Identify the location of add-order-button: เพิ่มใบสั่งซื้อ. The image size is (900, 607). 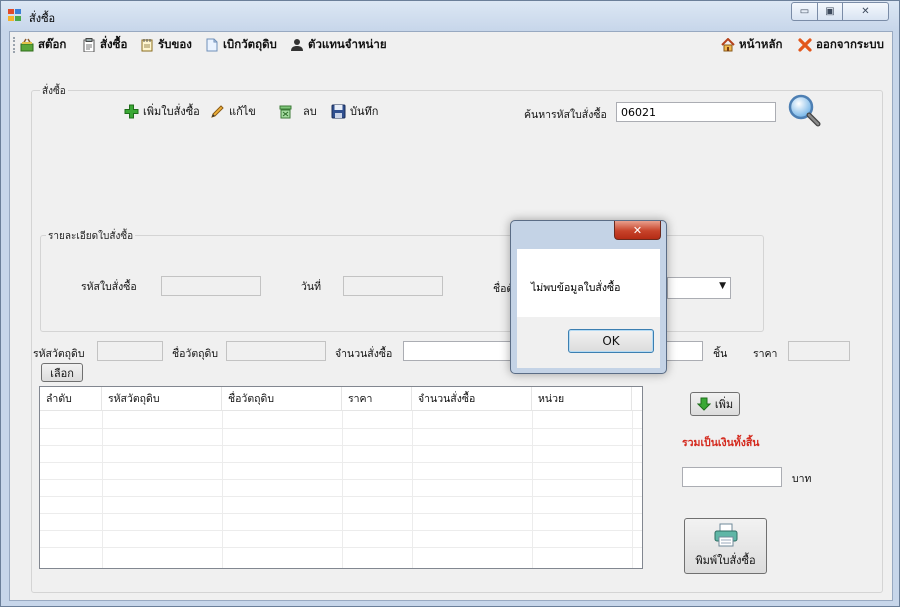
(162, 111).